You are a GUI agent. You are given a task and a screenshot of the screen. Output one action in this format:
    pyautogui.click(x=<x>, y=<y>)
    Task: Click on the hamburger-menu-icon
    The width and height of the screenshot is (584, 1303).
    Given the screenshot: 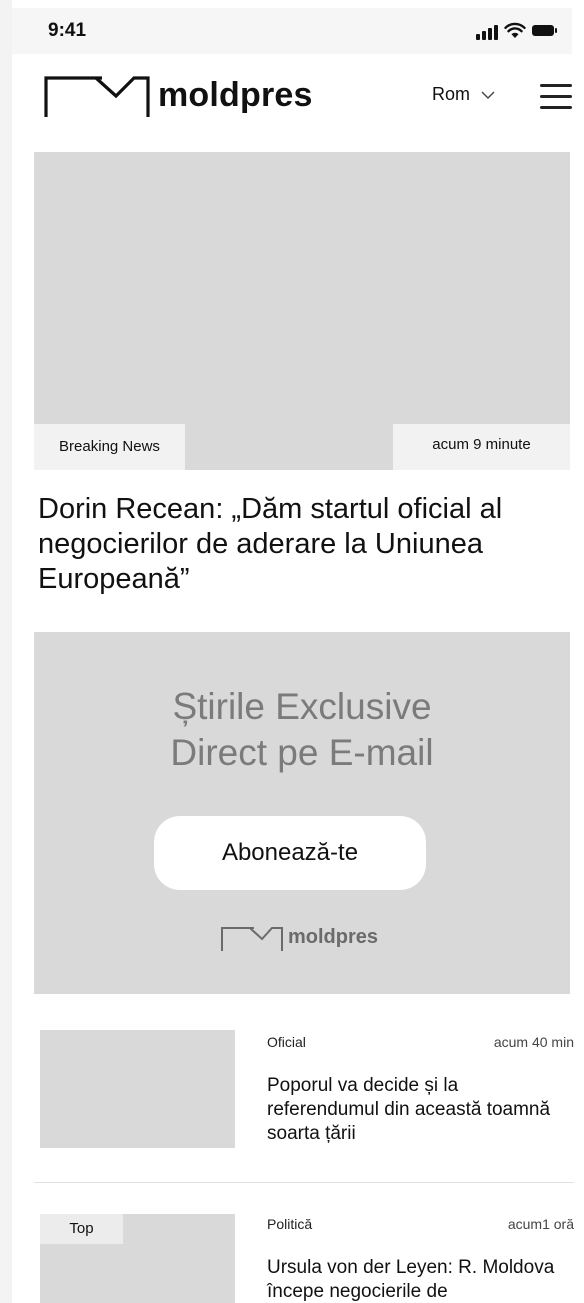 What is the action you would take?
    pyautogui.click(x=556, y=96)
    